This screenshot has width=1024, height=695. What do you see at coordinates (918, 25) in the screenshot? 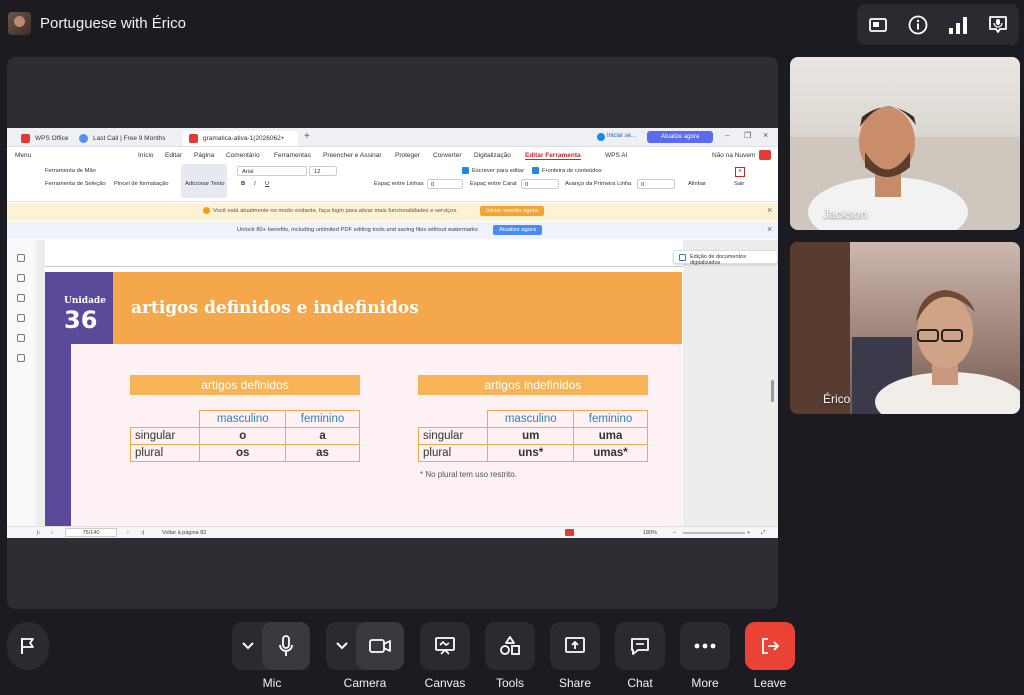
I see `info-icon` at bounding box center [918, 25].